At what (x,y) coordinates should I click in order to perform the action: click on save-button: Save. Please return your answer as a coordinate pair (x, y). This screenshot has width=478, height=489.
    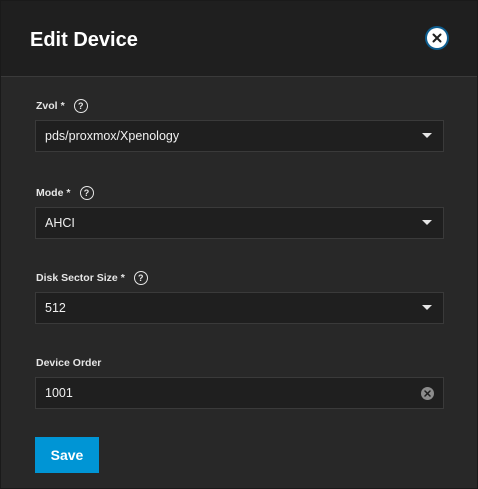
    Looking at the image, I should click on (67, 455).